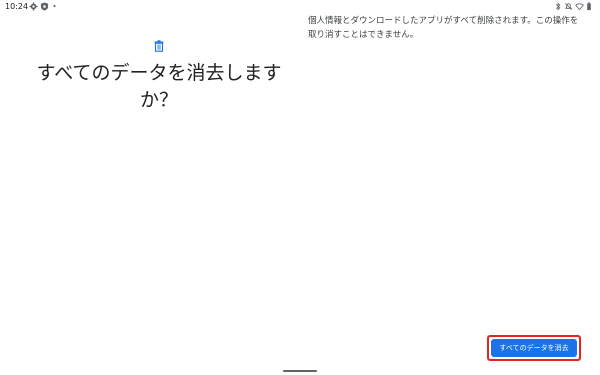 The width and height of the screenshot is (600, 375). I want to click on dot-icon, so click(54, 6).